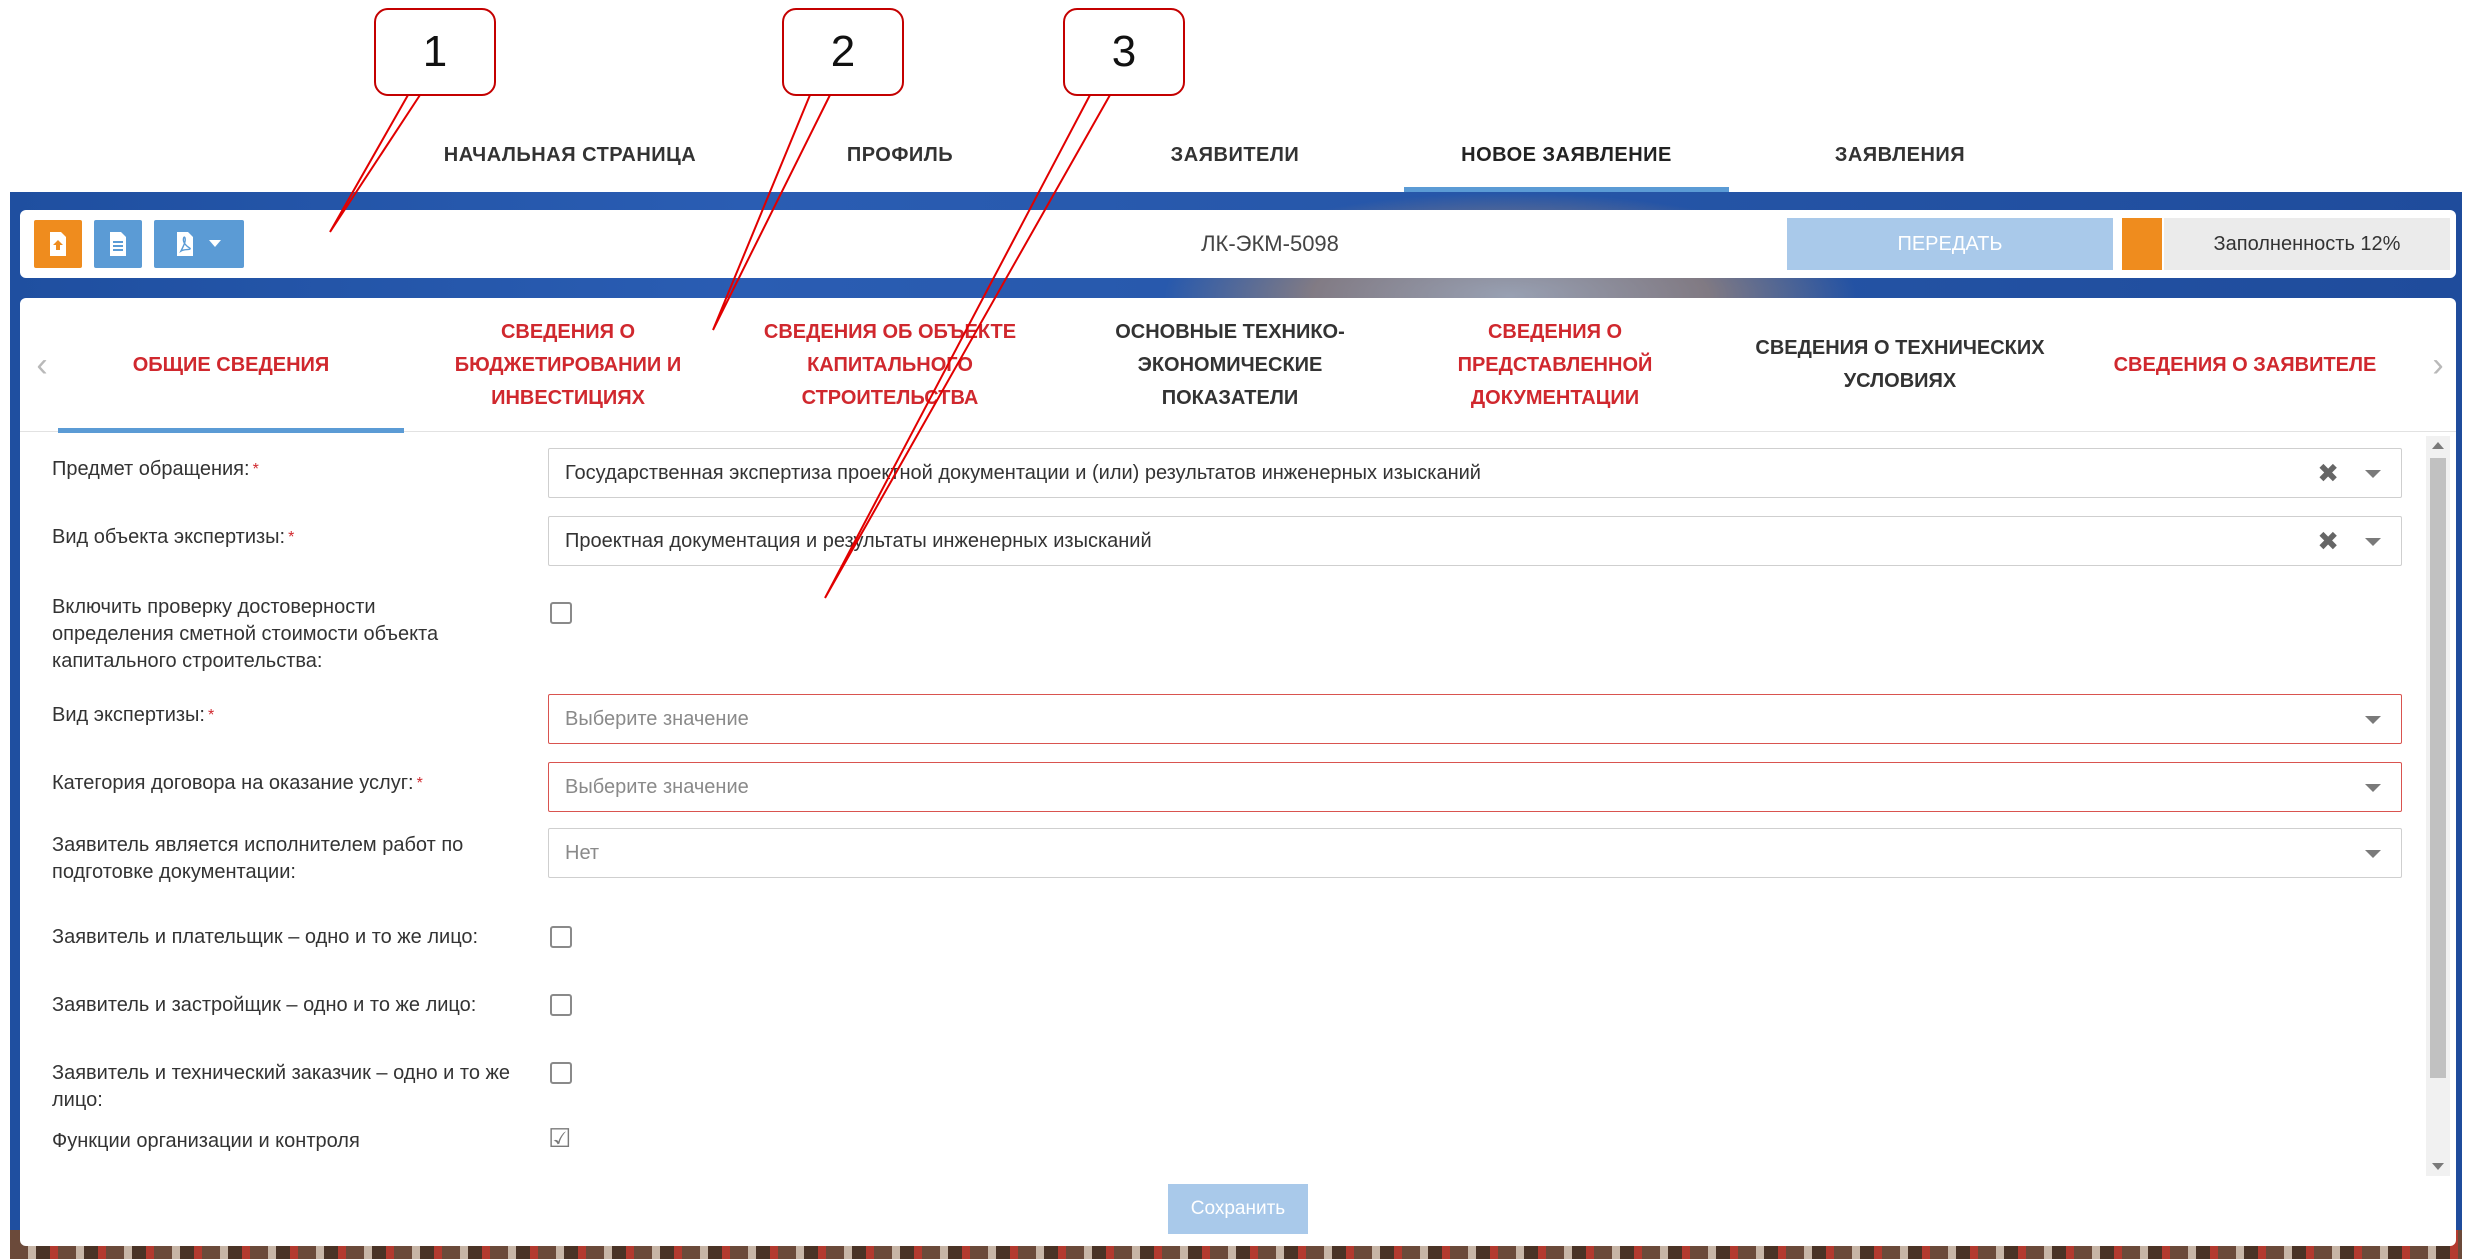 The image size is (2476, 1259). What do you see at coordinates (561, 613) in the screenshot?
I see `cost-check-checkbox` at bounding box center [561, 613].